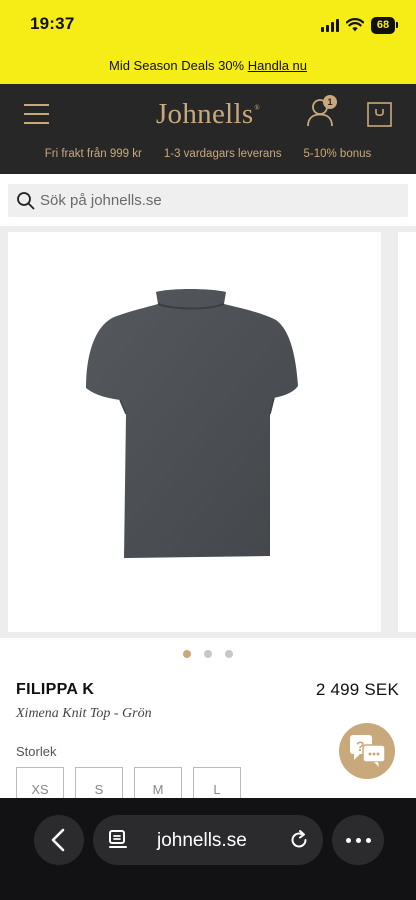 This screenshot has width=416, height=900. I want to click on account-badge: 1, so click(330, 102).